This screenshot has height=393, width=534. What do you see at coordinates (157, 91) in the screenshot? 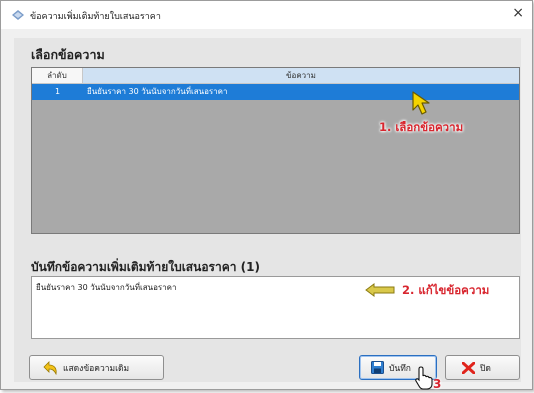
I see `row-message-cell: ยืนยันราคา 30 วันนับจากวันที่เสนอราคา` at bounding box center [157, 91].